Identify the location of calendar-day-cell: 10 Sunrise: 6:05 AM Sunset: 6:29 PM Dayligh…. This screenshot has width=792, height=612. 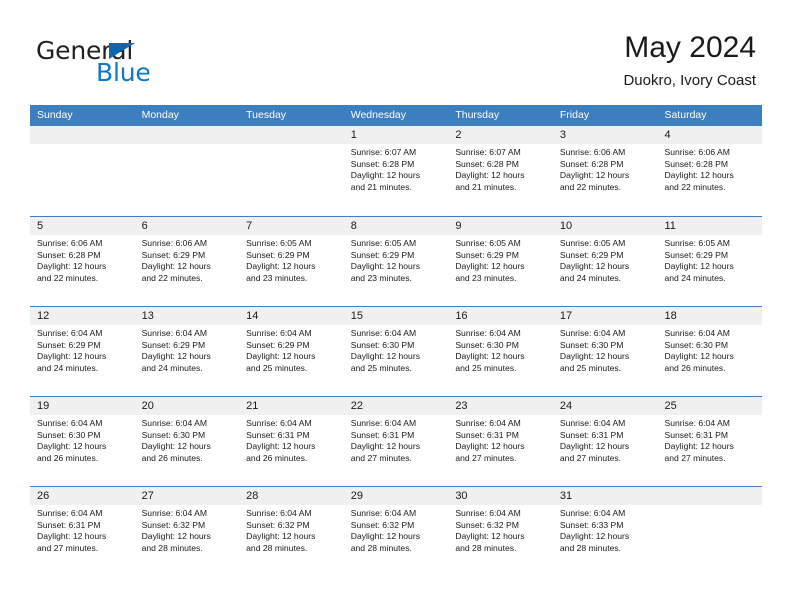
(605, 261).